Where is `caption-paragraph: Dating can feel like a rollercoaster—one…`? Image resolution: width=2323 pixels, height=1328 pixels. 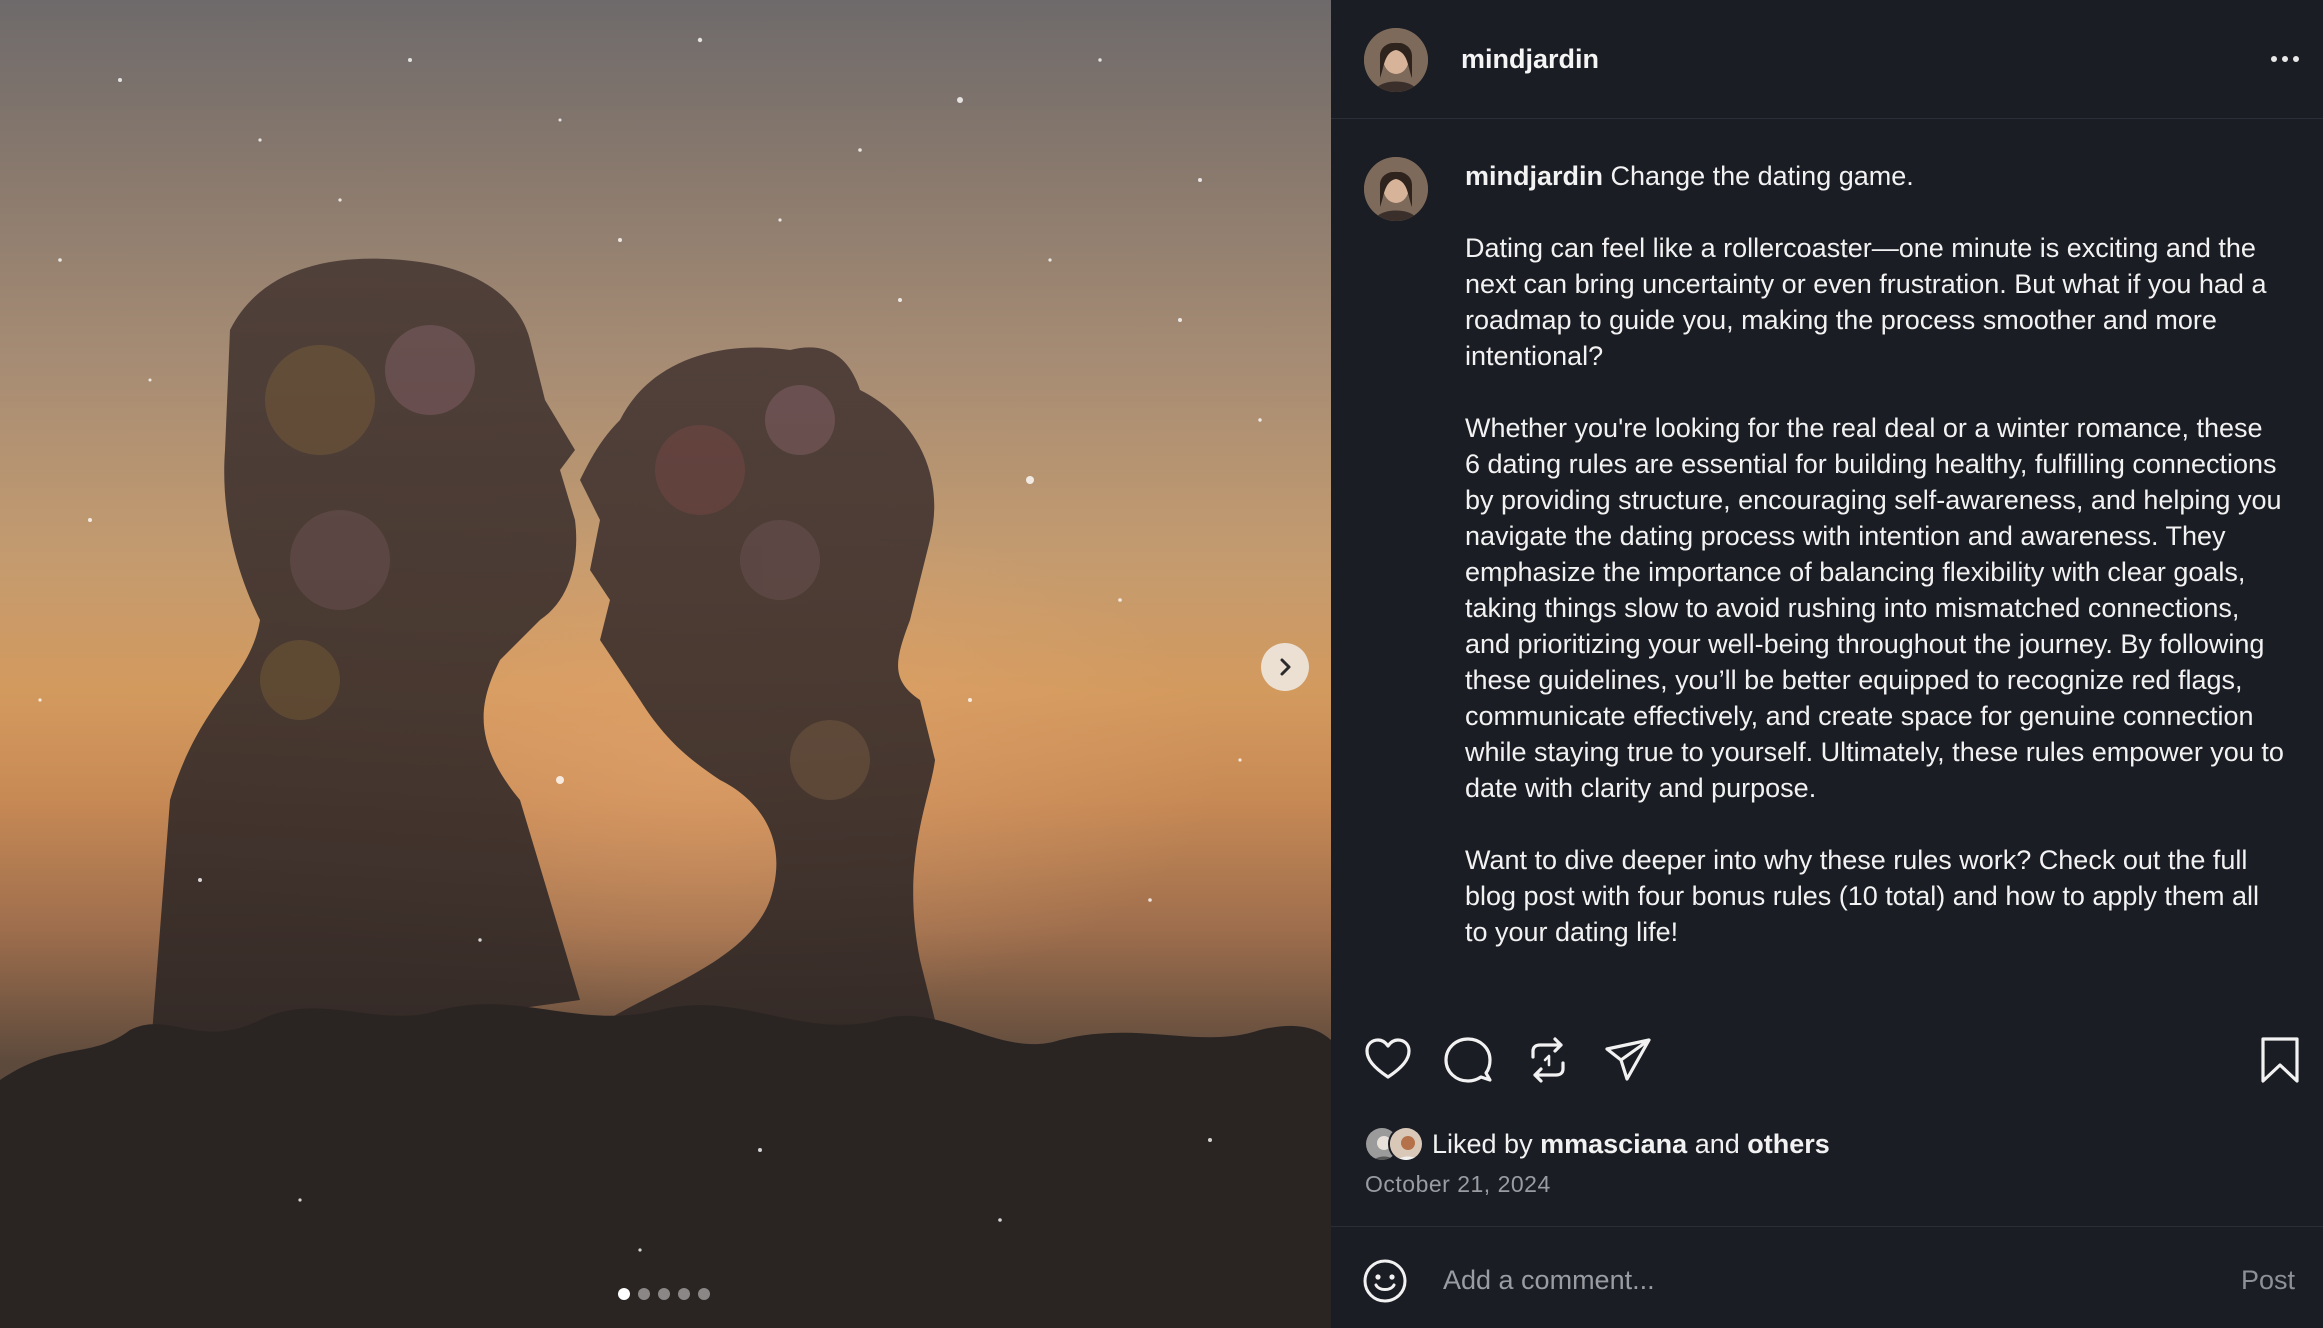
caption-paragraph: Dating can feel like a rollercoaster—one… is located at coordinates (1866, 302).